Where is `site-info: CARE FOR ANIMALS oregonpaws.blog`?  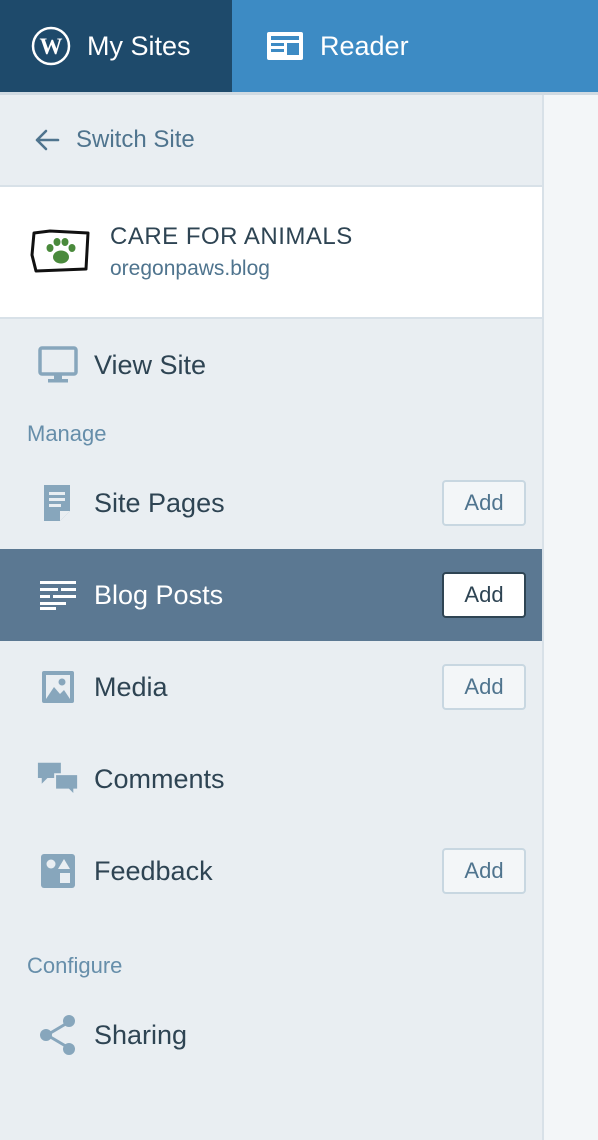
site-info: CARE FOR ANIMALS oregonpaws.blog is located at coordinates (231, 252).